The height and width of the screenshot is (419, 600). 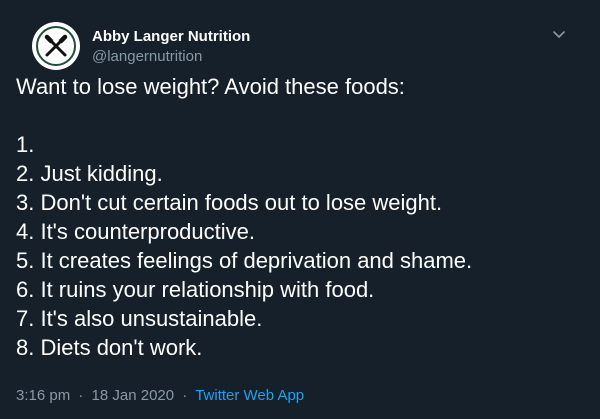 I want to click on tweet-header: Abby Langer Nutrition @langernutrition, so click(x=300, y=41).